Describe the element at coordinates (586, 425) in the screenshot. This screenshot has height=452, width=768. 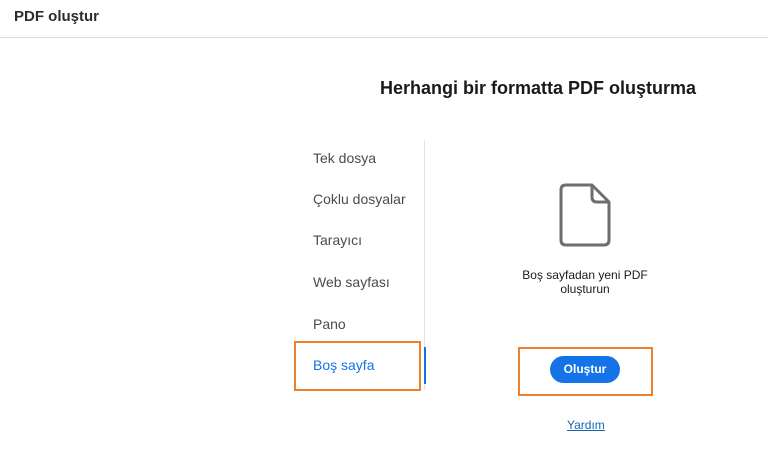
I see `help-link: Yardım` at that location.